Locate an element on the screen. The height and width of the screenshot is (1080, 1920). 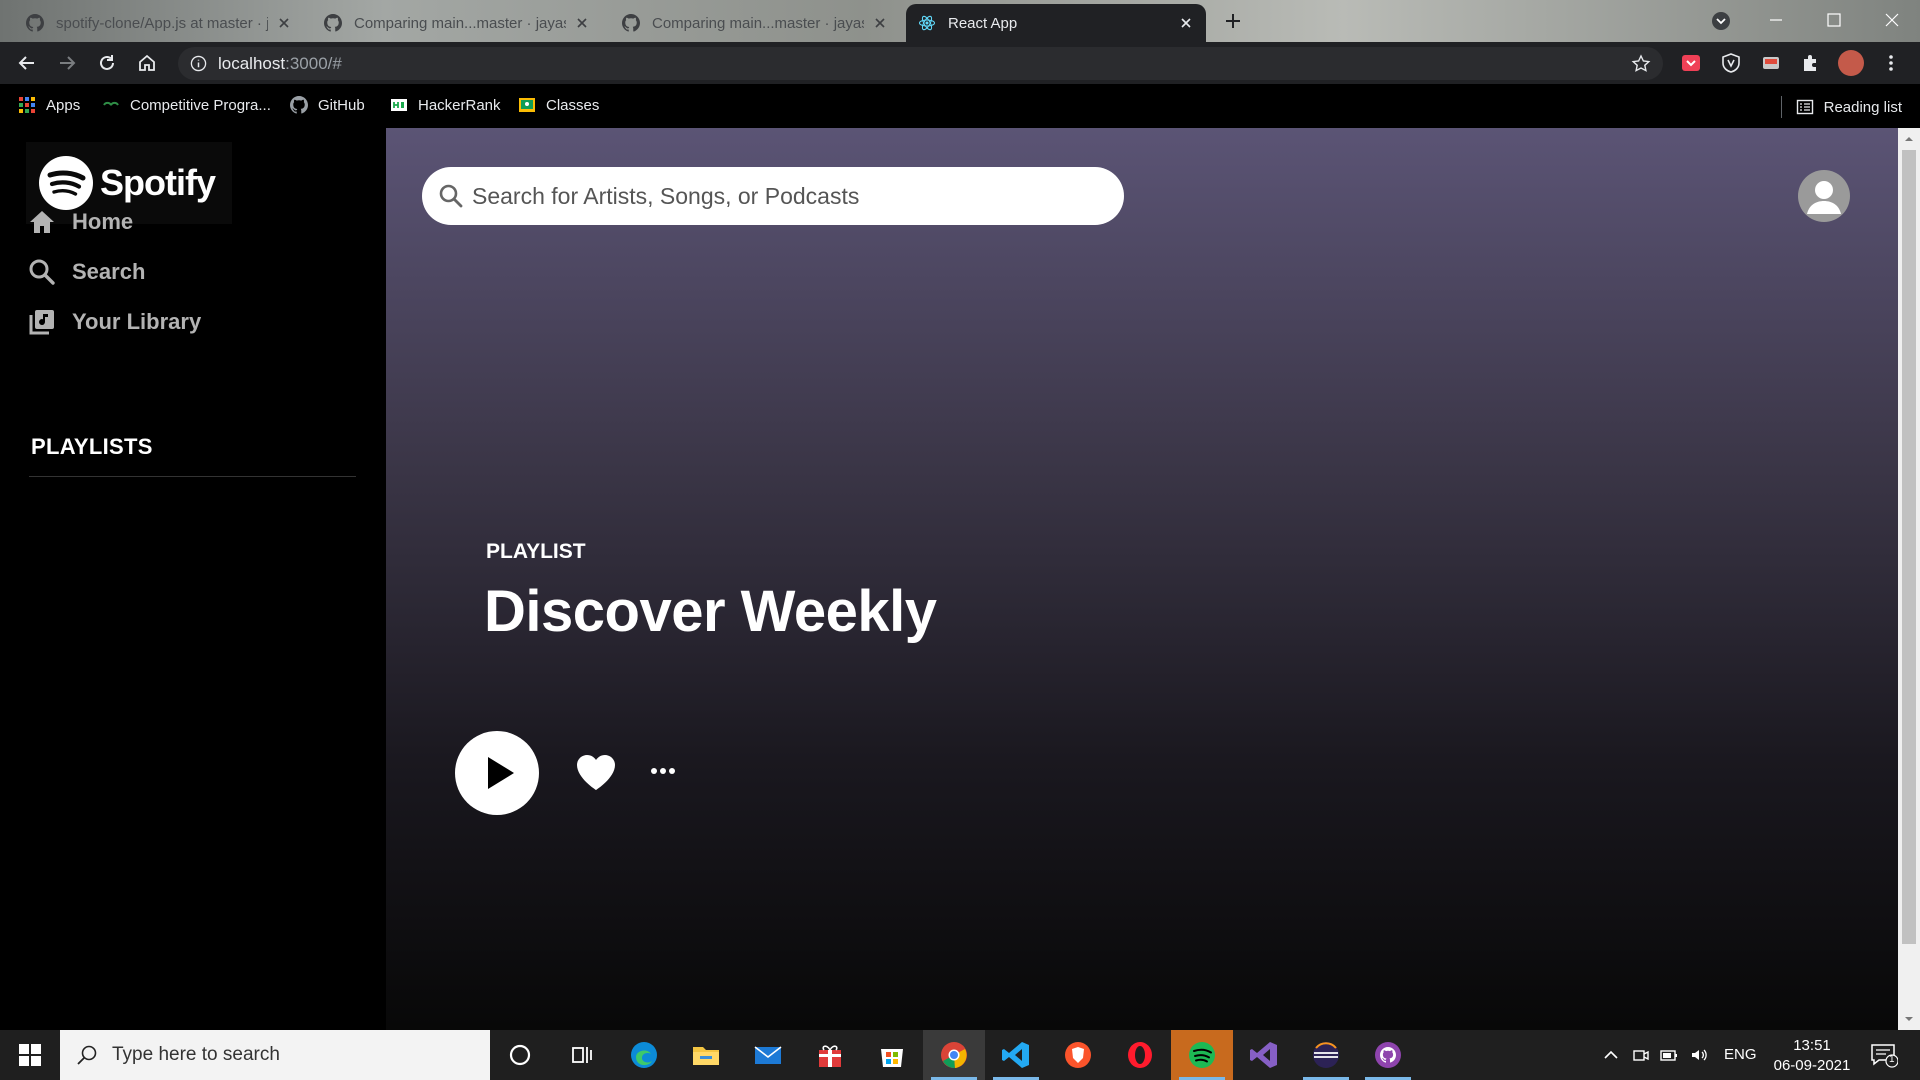
taskbar-app-visual-studio is located at coordinates (1264, 1055).